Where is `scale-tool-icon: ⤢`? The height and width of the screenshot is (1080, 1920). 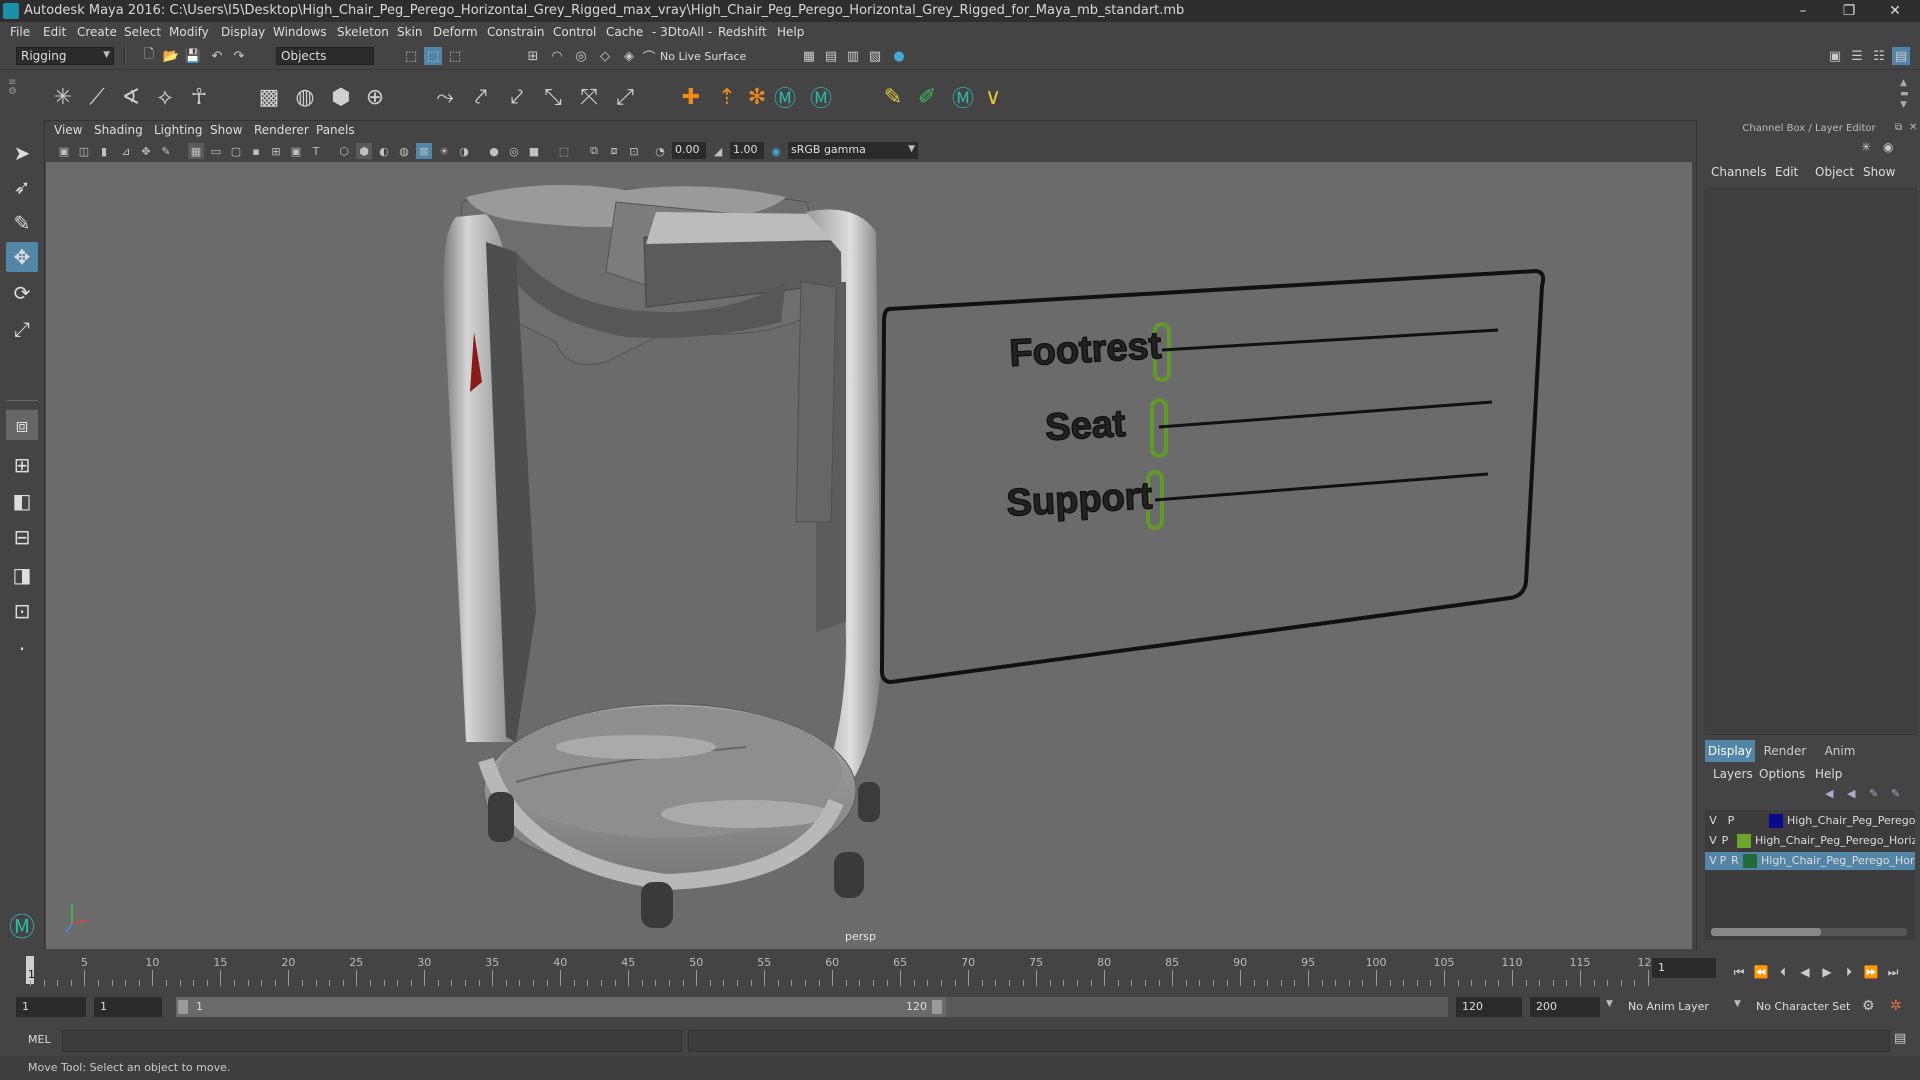
scale-tool-icon: ⤢ is located at coordinates (22, 329).